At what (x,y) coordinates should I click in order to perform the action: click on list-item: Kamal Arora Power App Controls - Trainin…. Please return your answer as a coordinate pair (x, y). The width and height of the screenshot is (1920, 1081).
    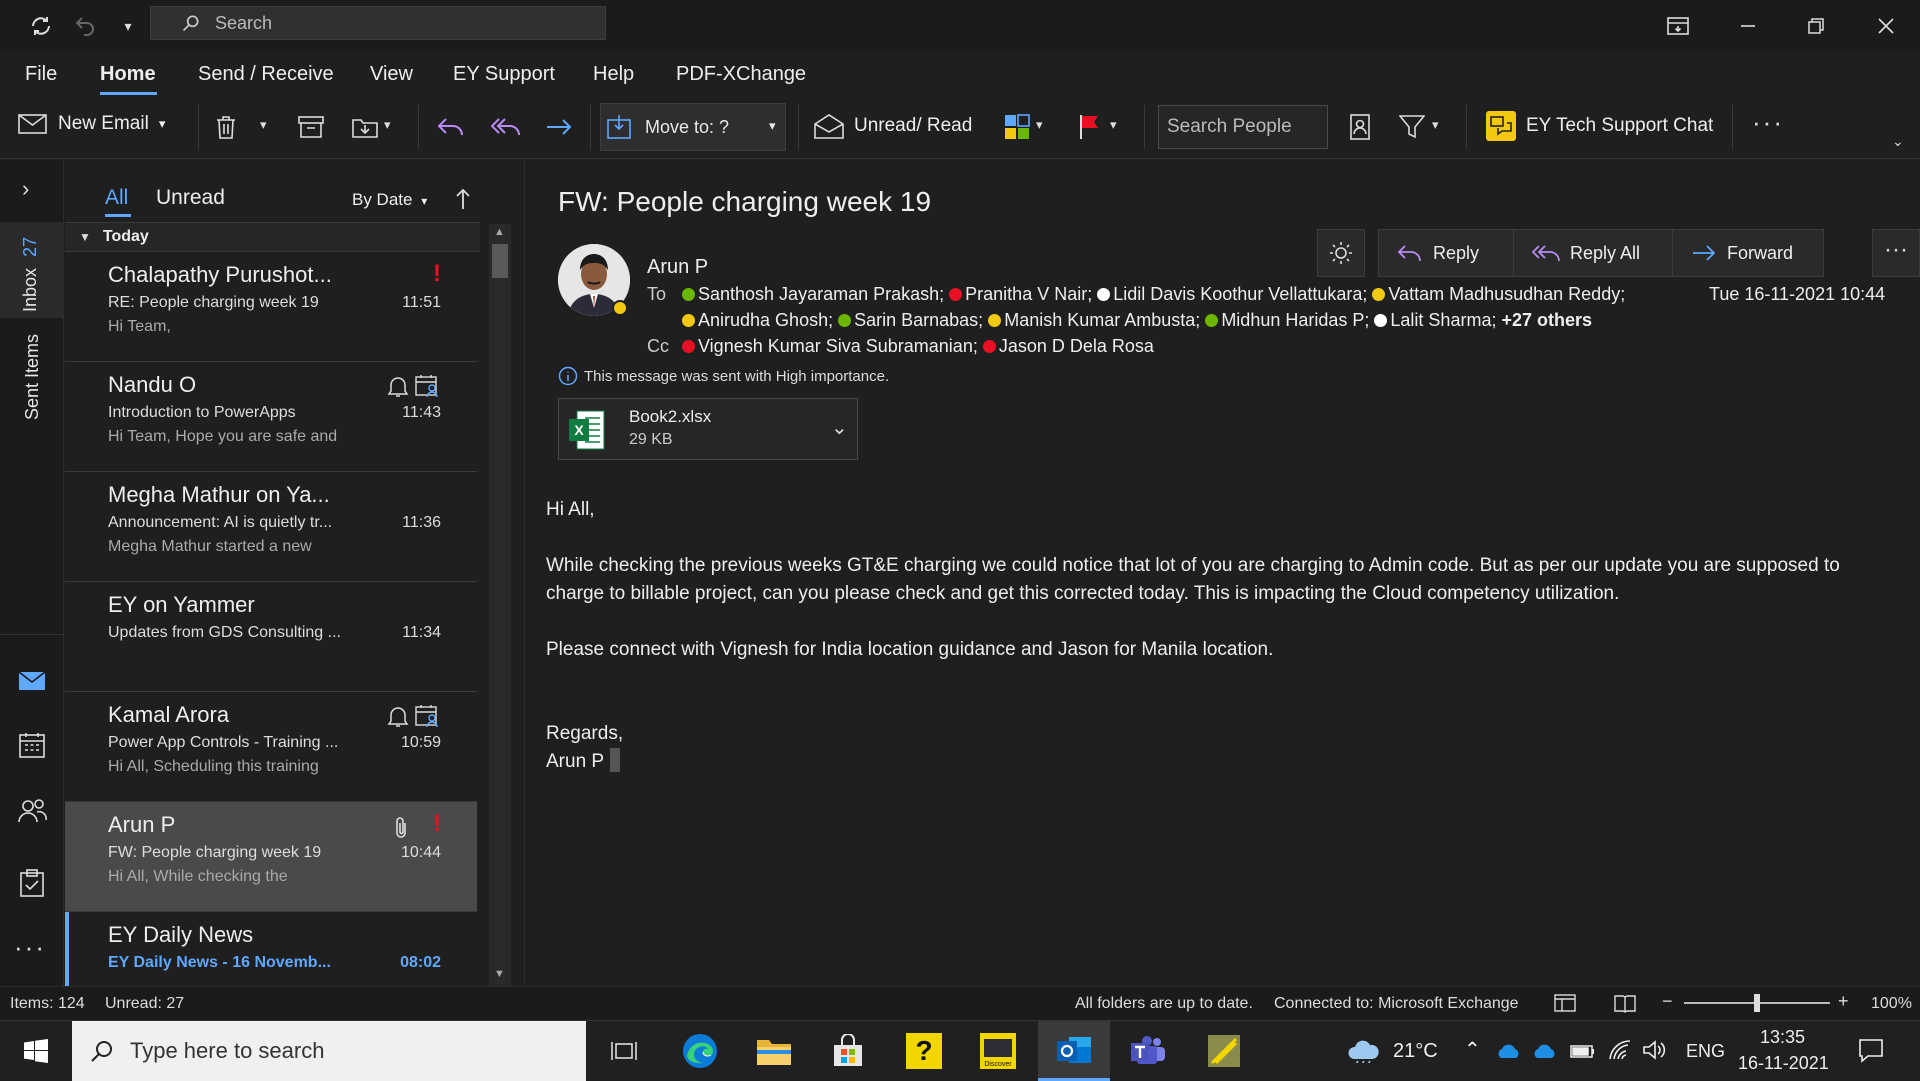
    Looking at the image, I should click on (271, 747).